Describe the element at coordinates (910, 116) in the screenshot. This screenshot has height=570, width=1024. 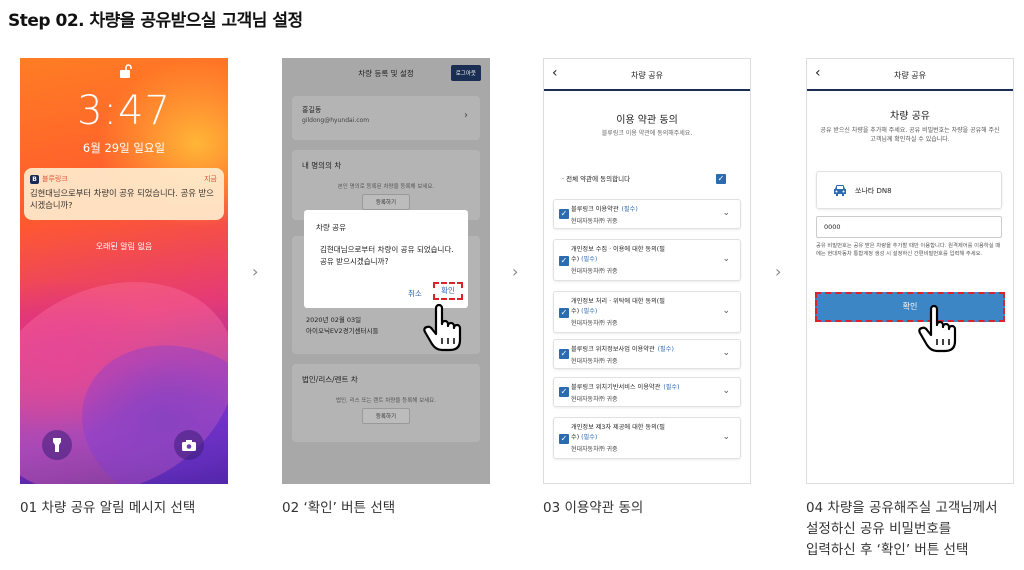
I see `share-title: 차량 공유` at that location.